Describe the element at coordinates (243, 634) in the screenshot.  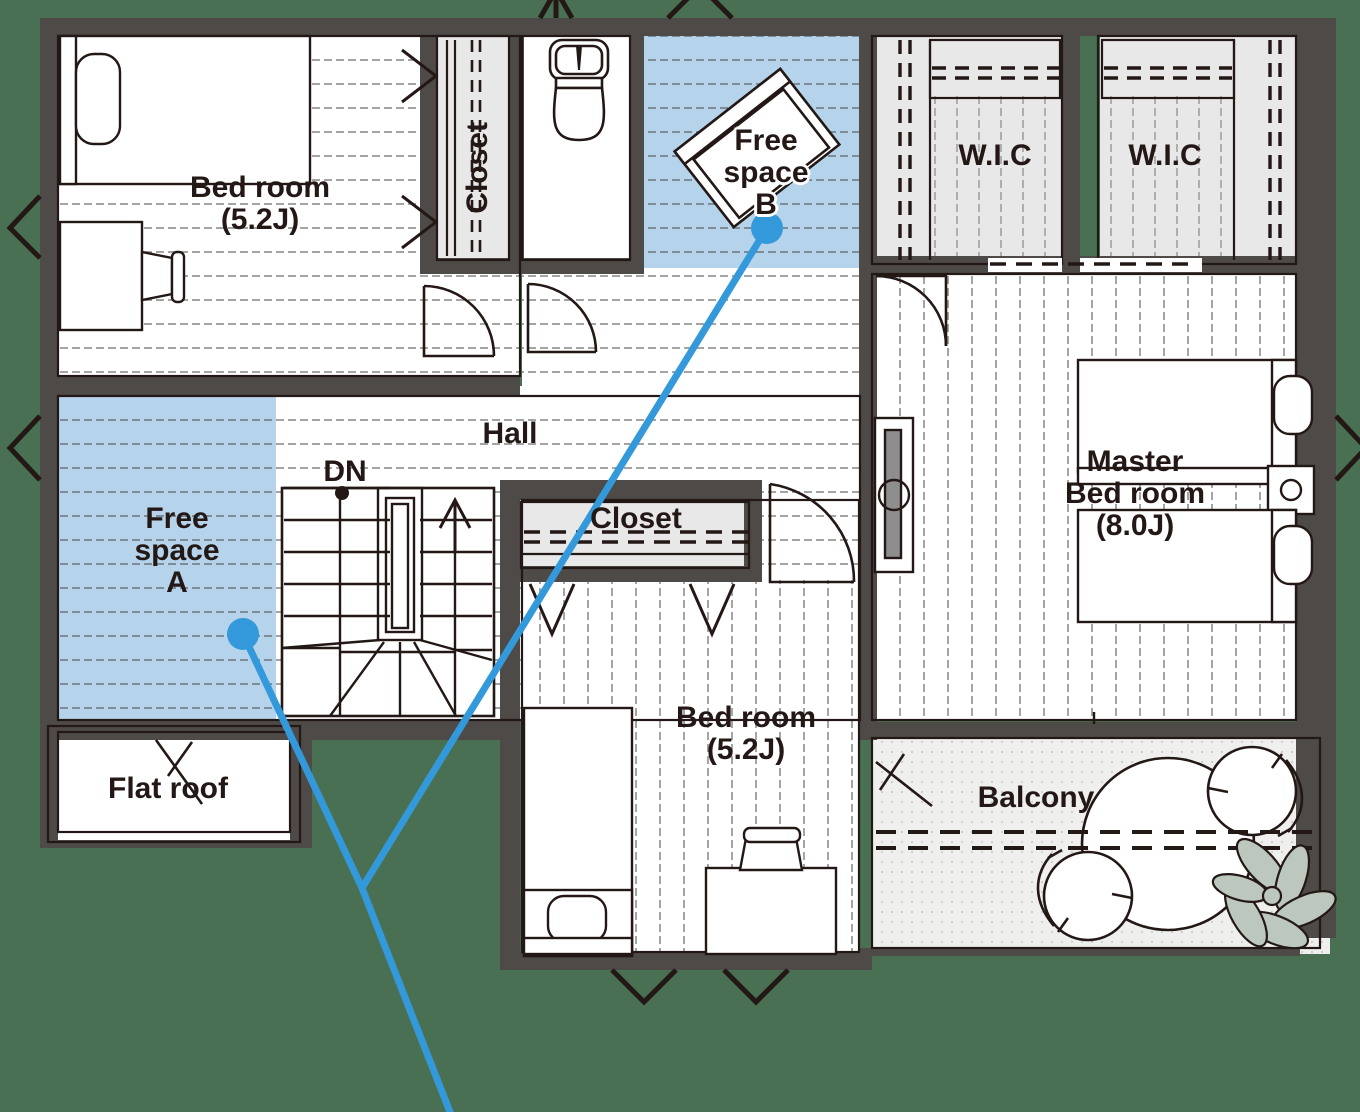
I see `callout-dot-free-space-a` at that location.